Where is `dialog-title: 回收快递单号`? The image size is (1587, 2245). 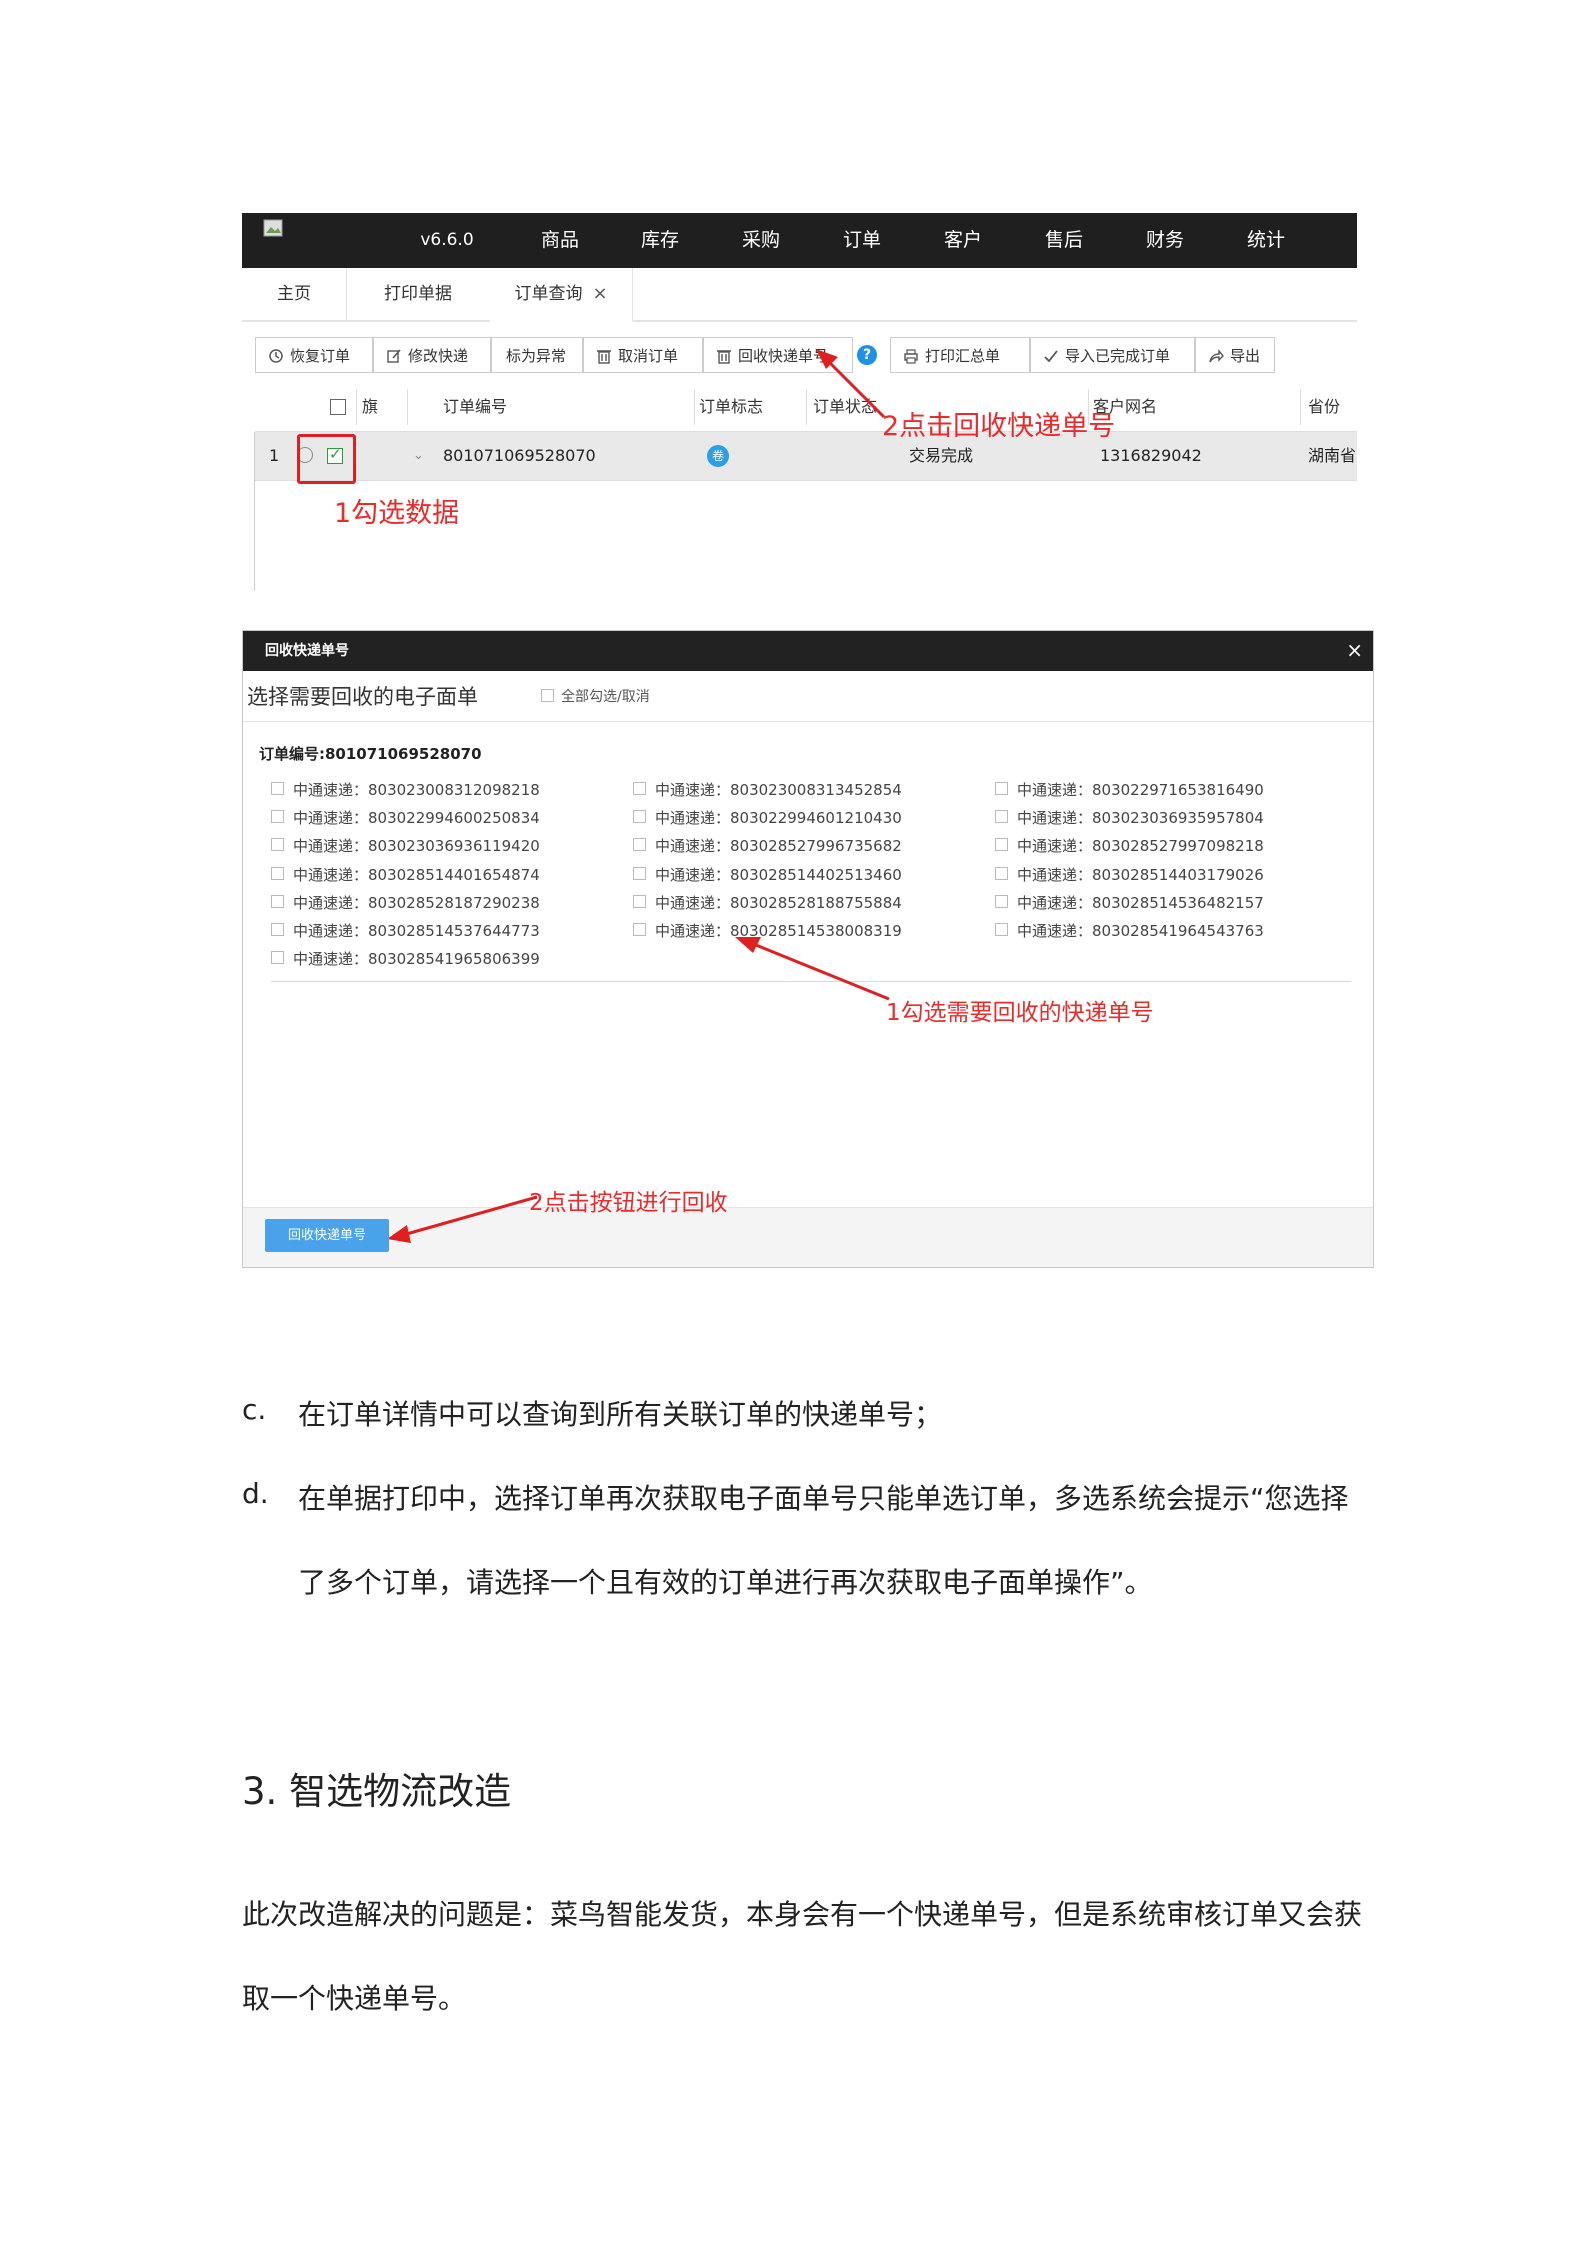
dialog-title: 回收快递单号 is located at coordinates (307, 651).